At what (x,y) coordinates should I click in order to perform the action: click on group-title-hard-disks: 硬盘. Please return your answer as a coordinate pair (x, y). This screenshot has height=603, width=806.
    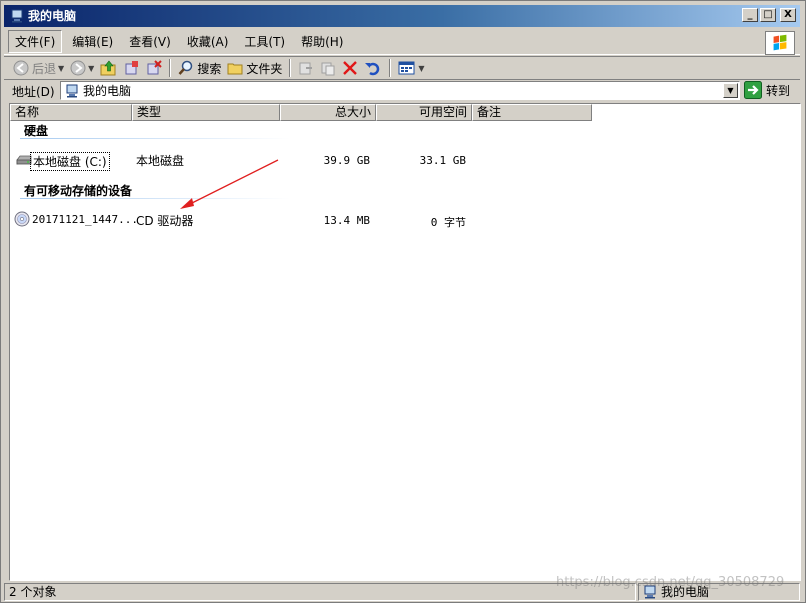
    Looking at the image, I should click on (36, 131).